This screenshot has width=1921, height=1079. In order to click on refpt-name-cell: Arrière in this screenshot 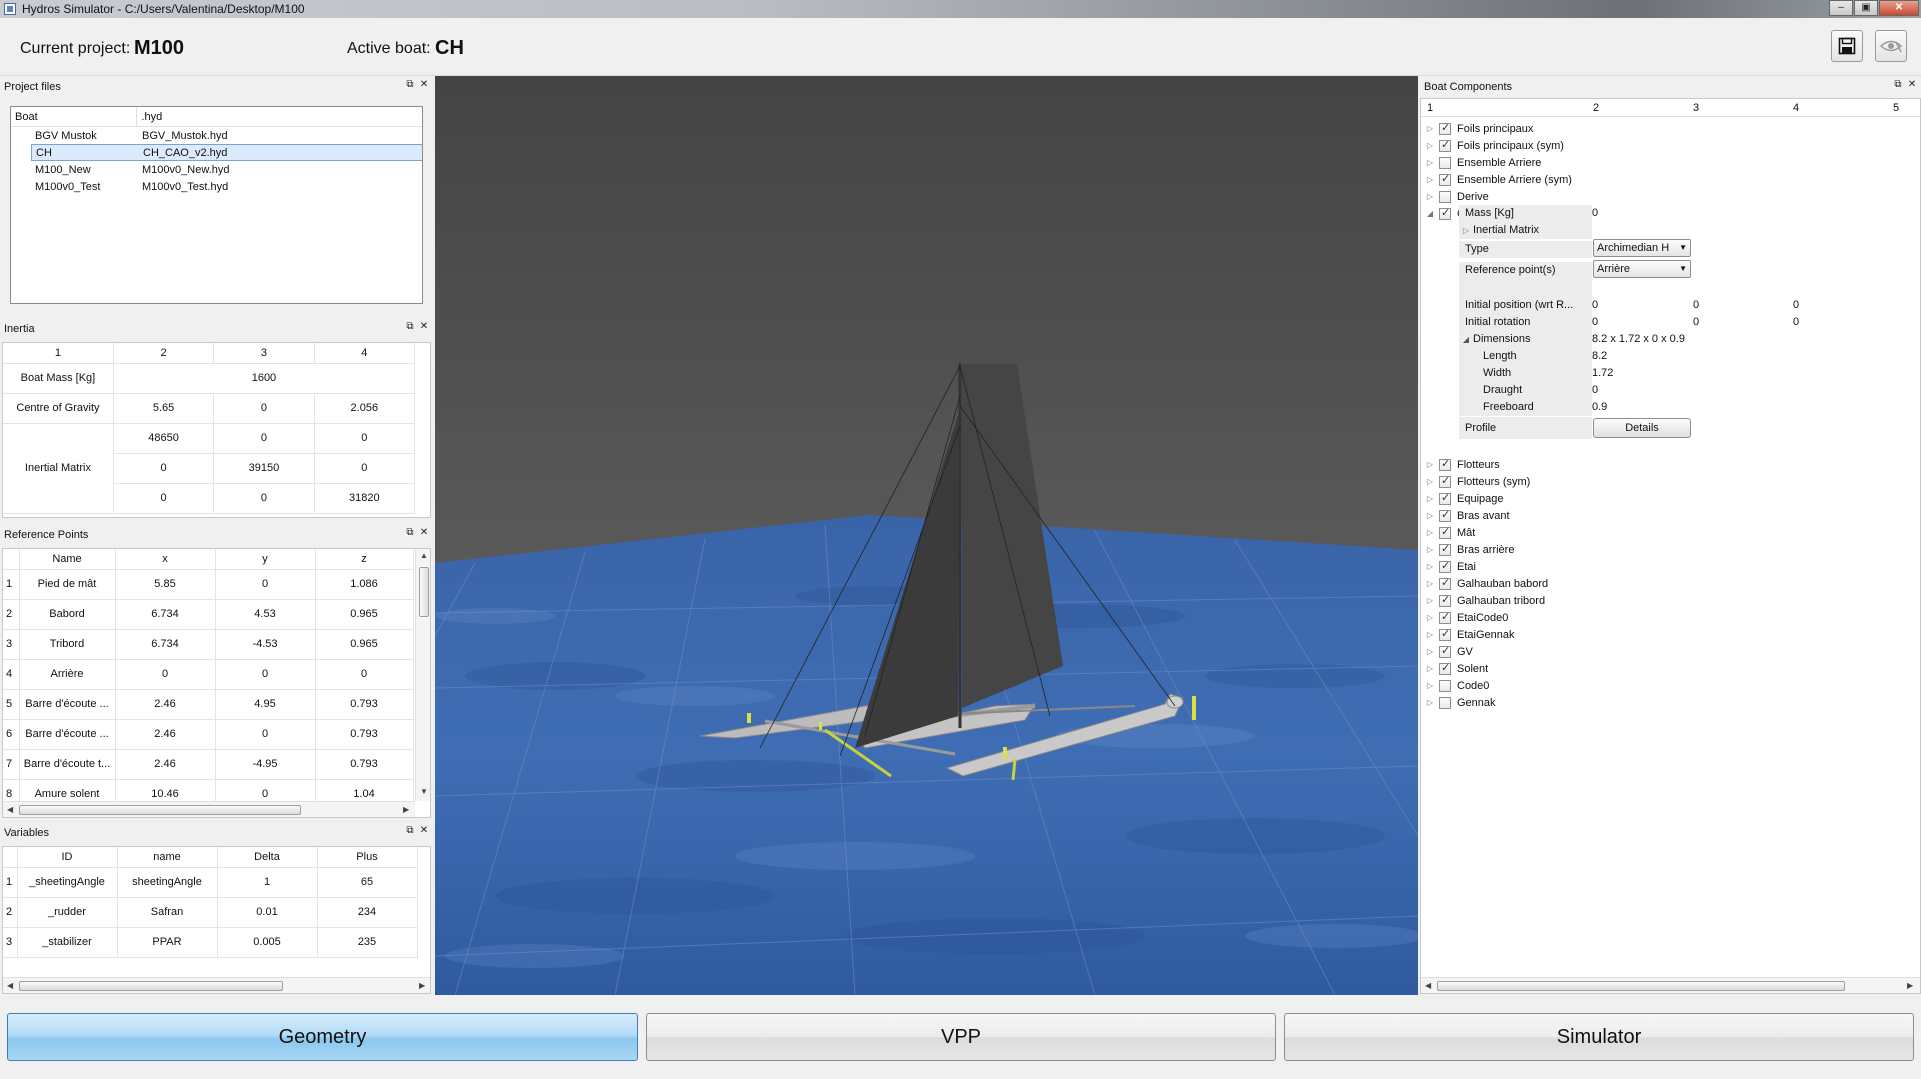, I will do `click(67, 674)`.